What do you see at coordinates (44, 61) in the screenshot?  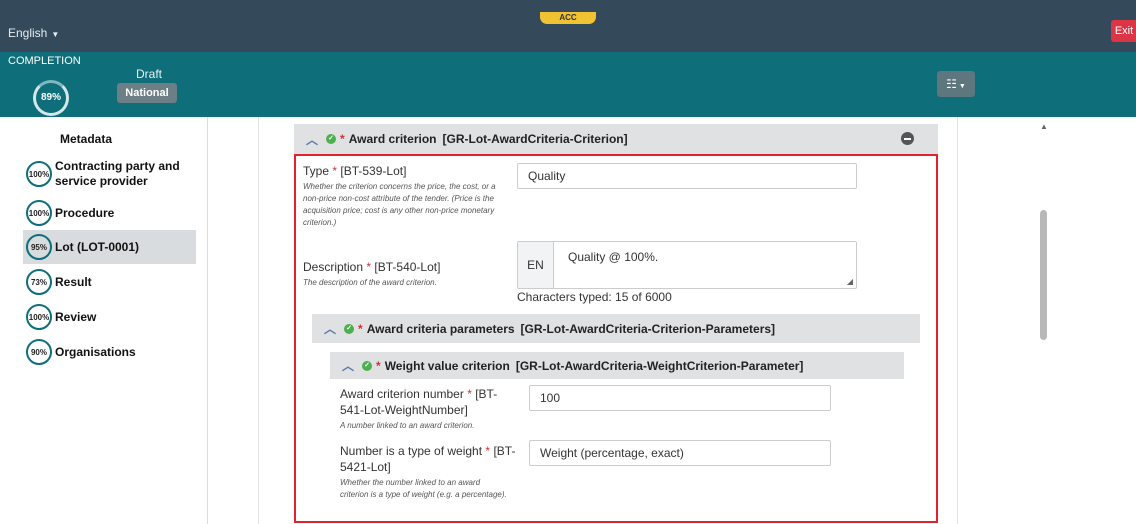 I see `completion-label: COMPLETION` at bounding box center [44, 61].